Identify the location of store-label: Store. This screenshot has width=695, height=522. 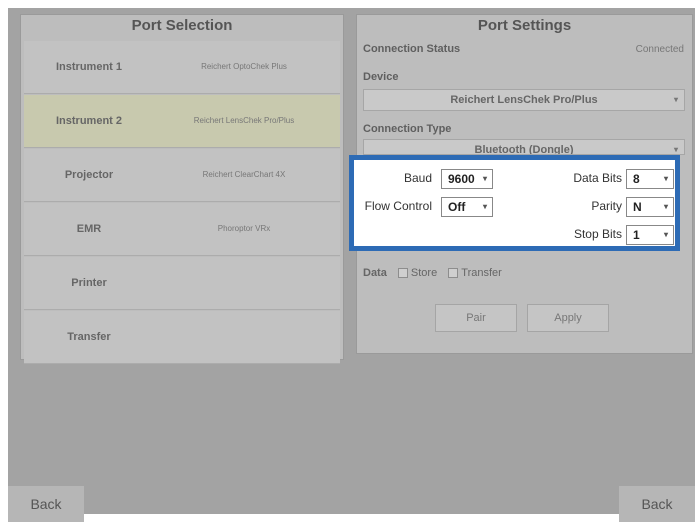
(424, 273).